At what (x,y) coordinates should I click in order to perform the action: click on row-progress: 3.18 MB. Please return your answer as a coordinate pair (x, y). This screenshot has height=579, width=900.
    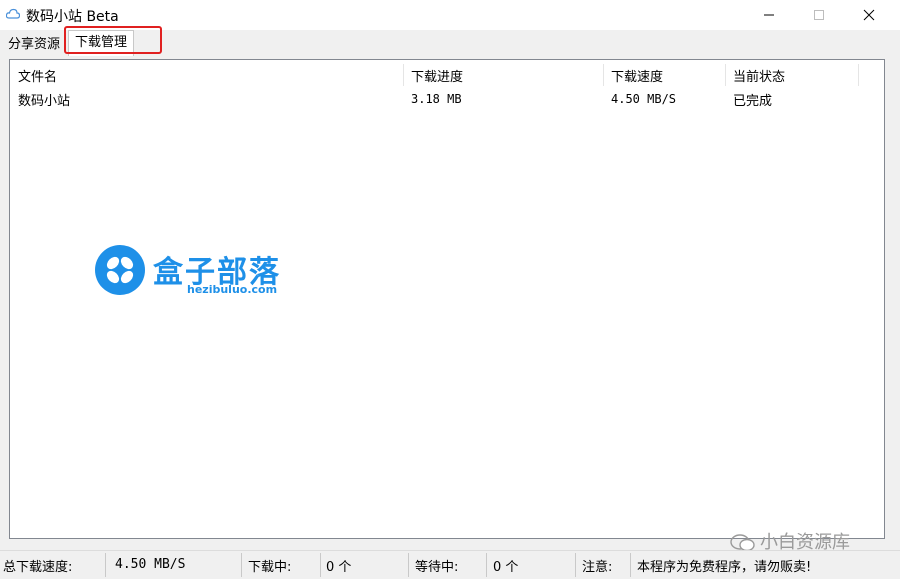
    Looking at the image, I should click on (436, 99).